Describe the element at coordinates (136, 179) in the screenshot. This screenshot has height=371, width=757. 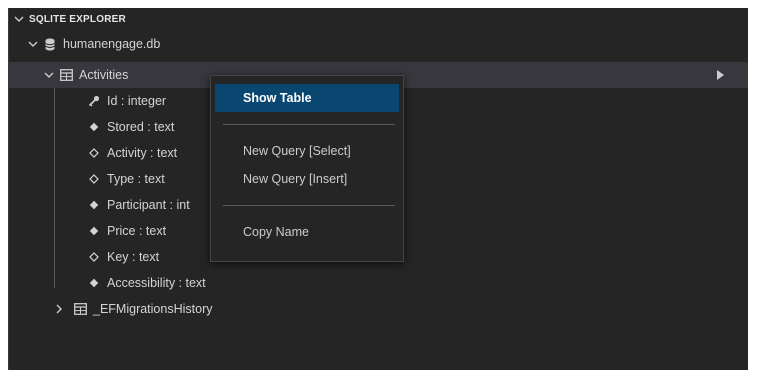
I see `column-label: Type : text` at that location.